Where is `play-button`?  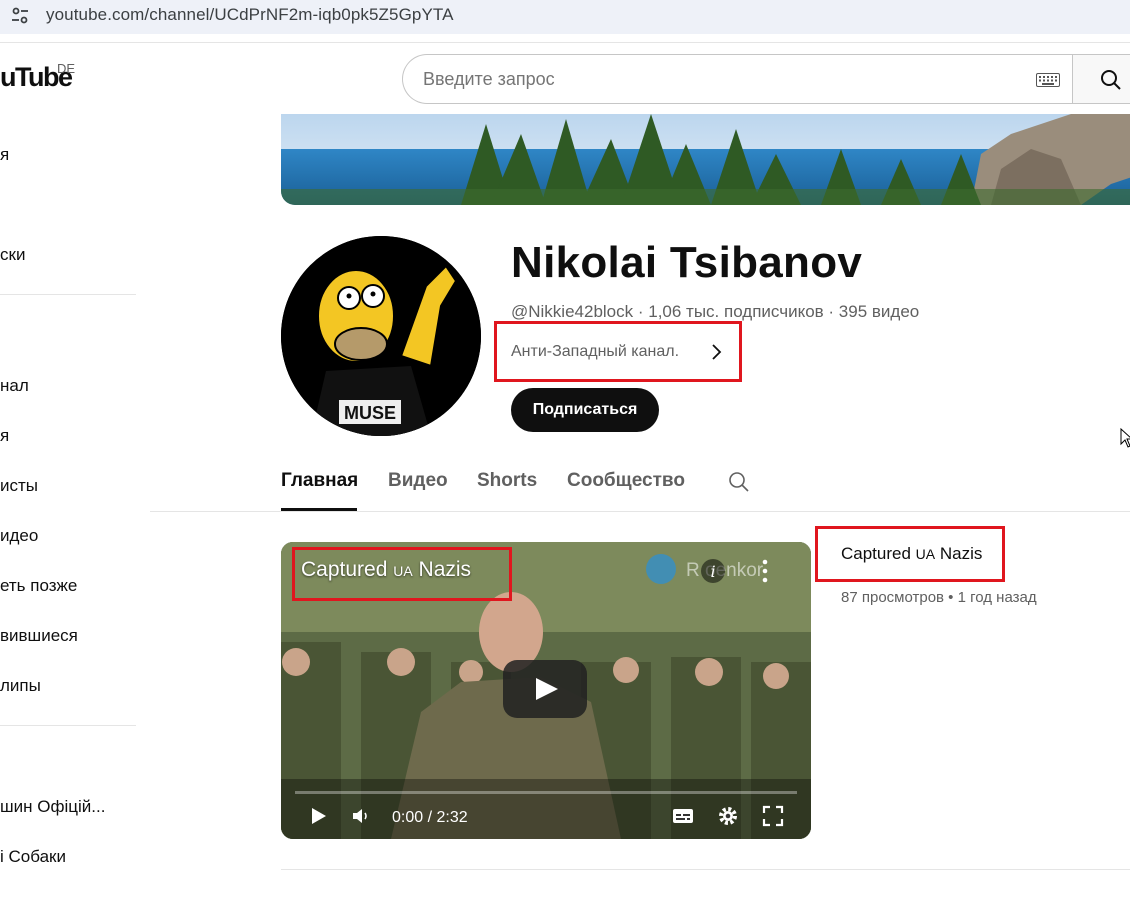
play-button is located at coordinates (545, 689).